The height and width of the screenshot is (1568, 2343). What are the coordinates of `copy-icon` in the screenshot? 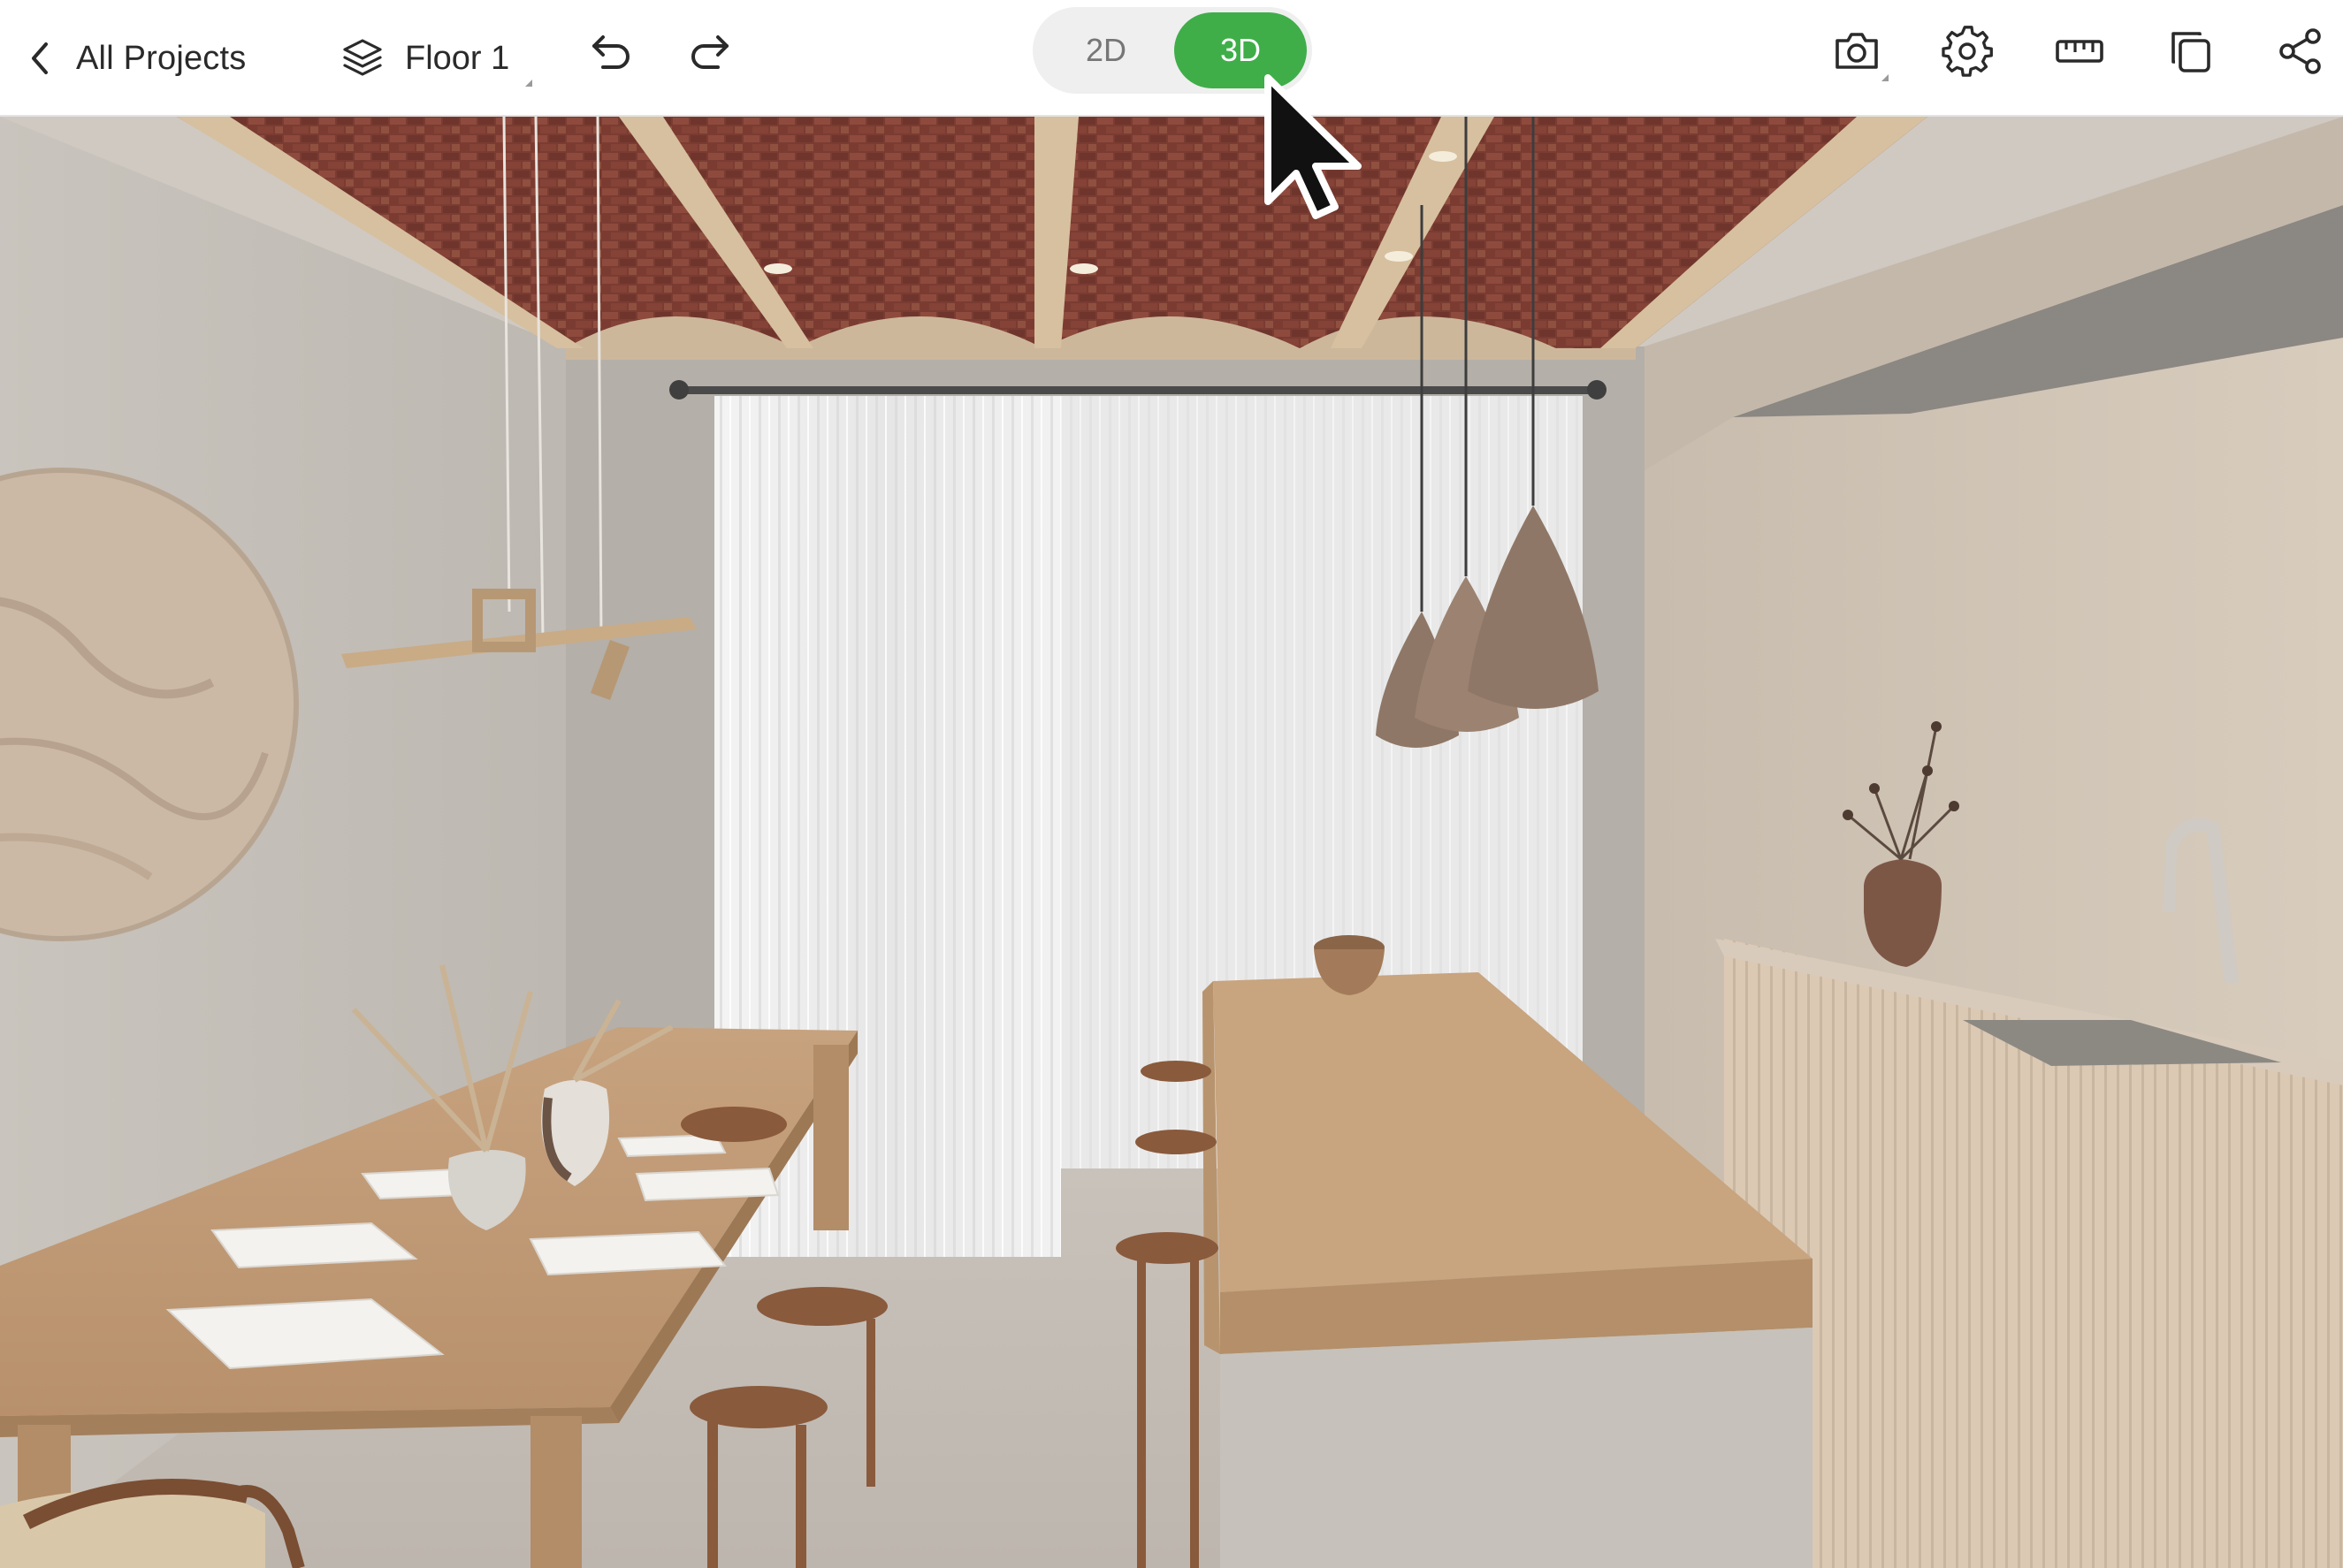 It's located at (2191, 52).